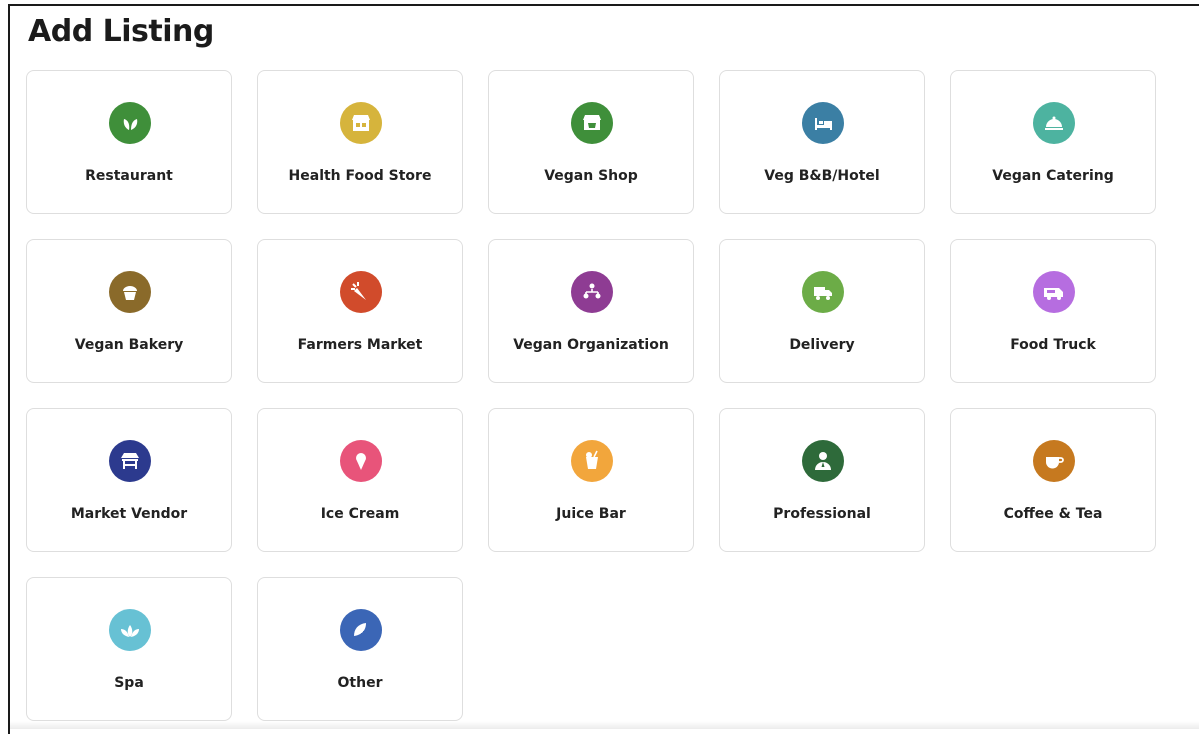  I want to click on listing-card-ice-cream: Ice Cream, so click(360, 480).